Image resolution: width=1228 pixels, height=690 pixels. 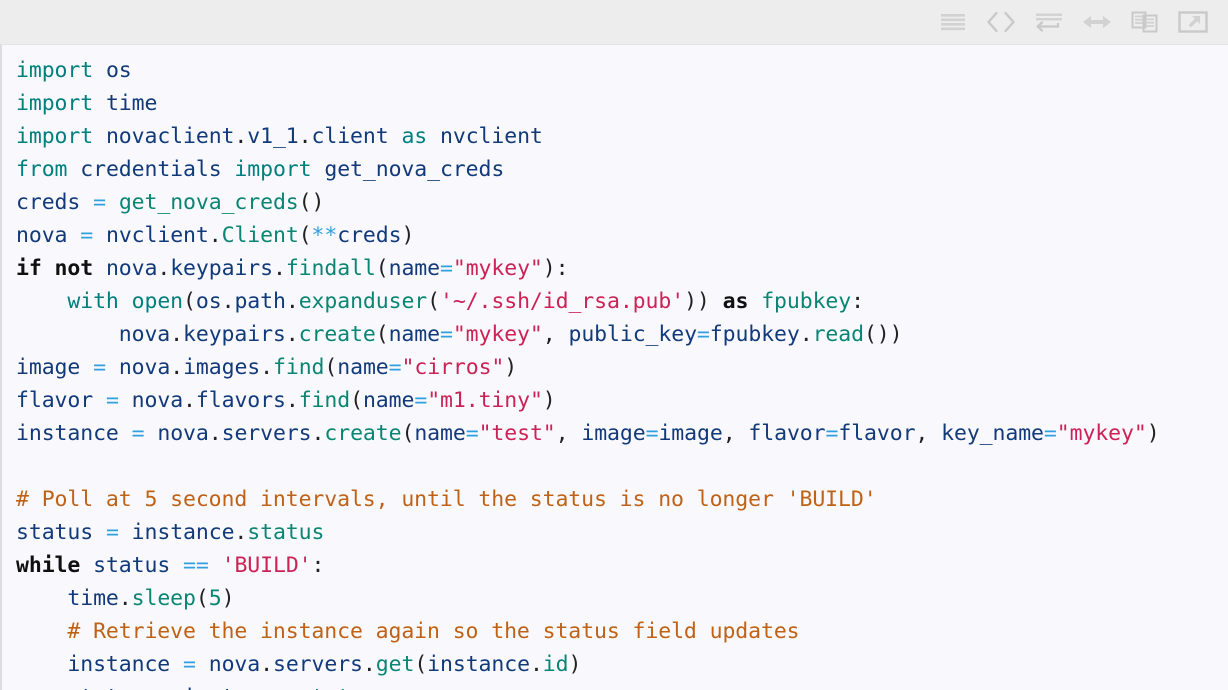 I want to click on code-brackets-icon-button, so click(x=1001, y=22).